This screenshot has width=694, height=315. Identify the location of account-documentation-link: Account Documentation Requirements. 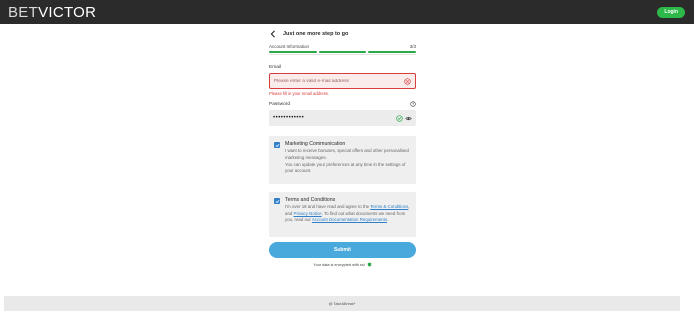
(349, 219).